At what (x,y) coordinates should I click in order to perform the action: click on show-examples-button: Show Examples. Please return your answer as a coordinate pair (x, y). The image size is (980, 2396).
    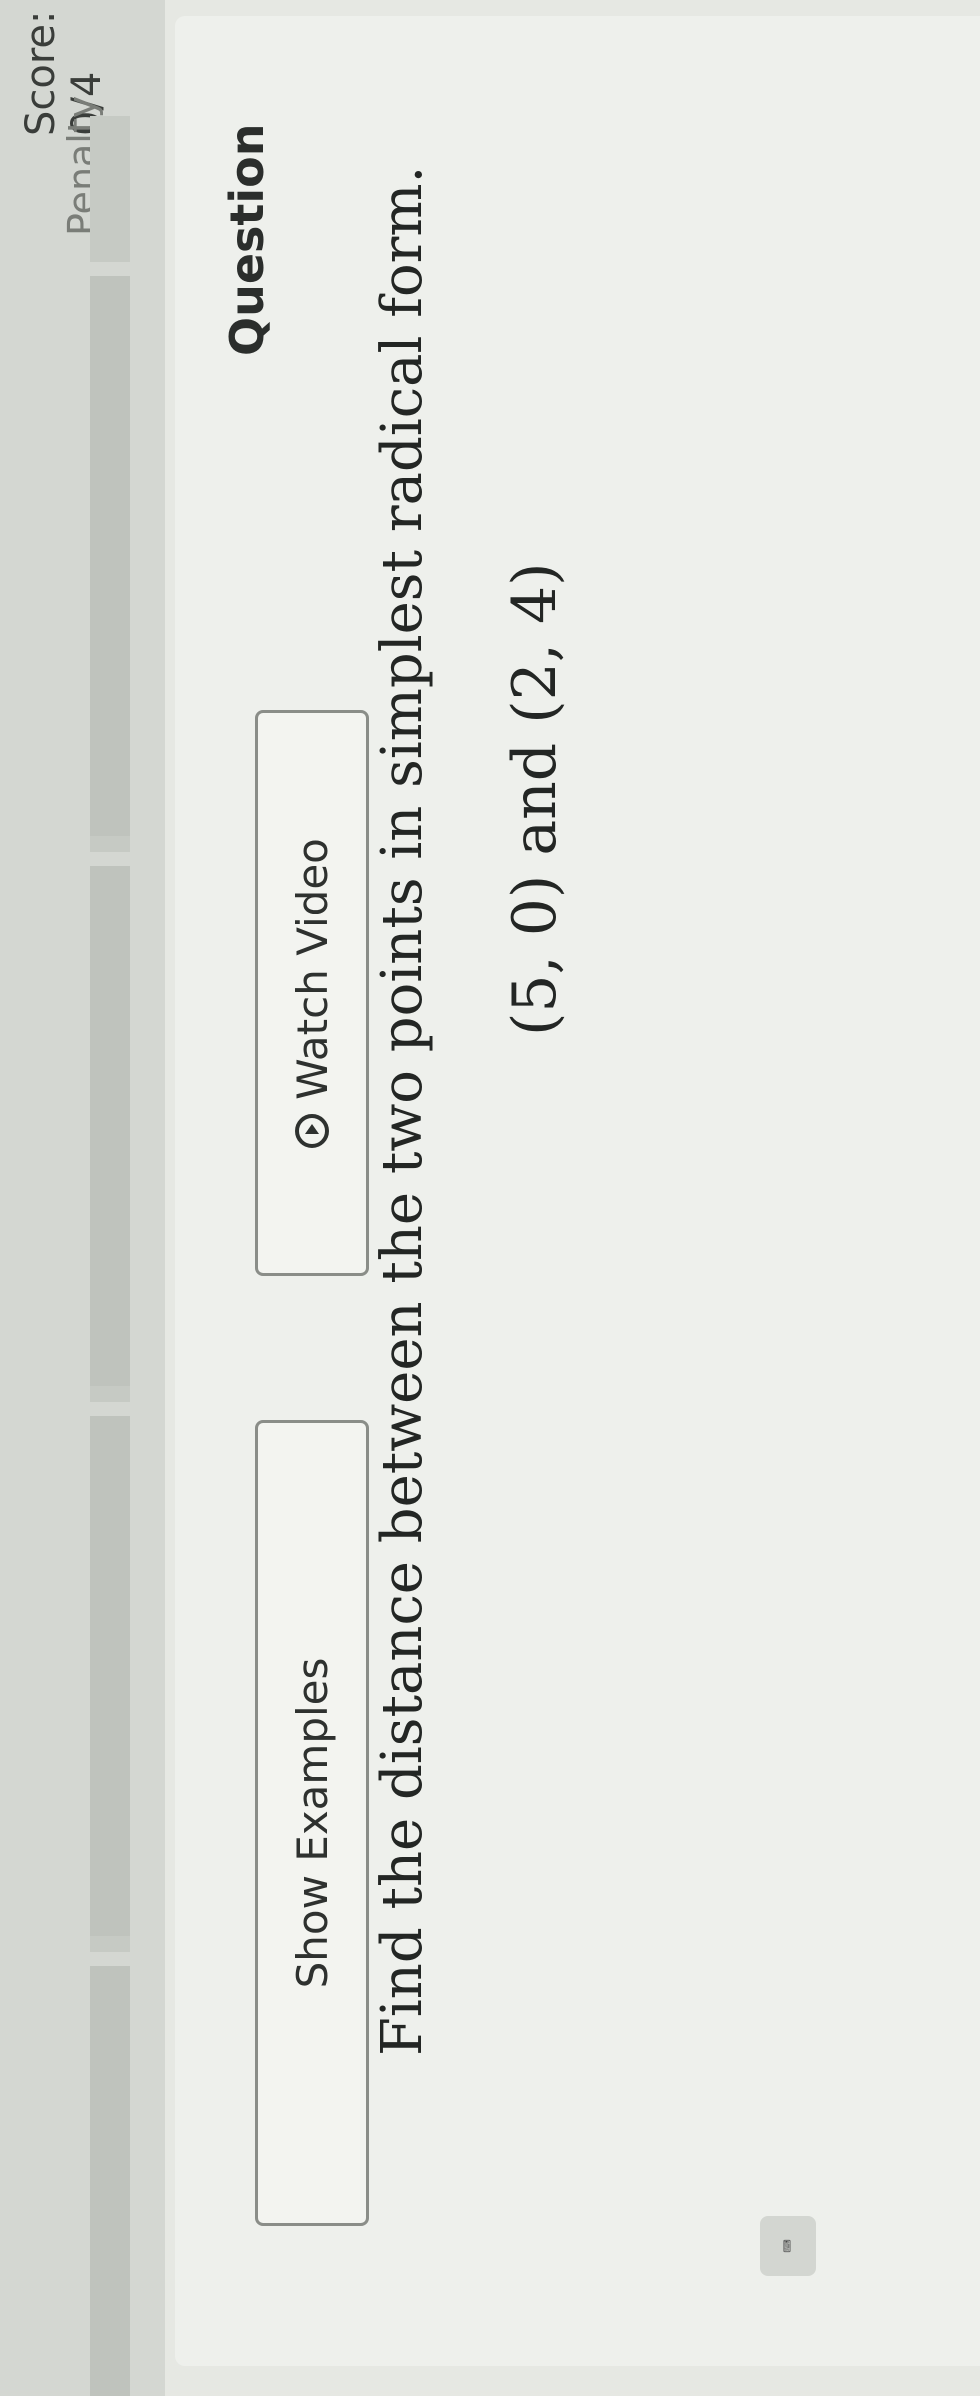
    Looking at the image, I should click on (312, 1823).